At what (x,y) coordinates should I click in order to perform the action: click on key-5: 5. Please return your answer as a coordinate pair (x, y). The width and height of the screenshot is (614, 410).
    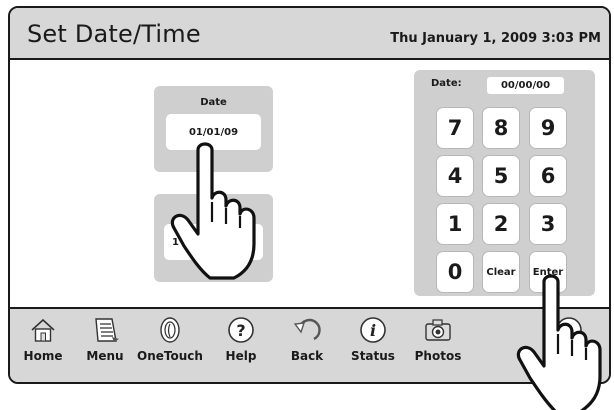
    Looking at the image, I should click on (501, 176).